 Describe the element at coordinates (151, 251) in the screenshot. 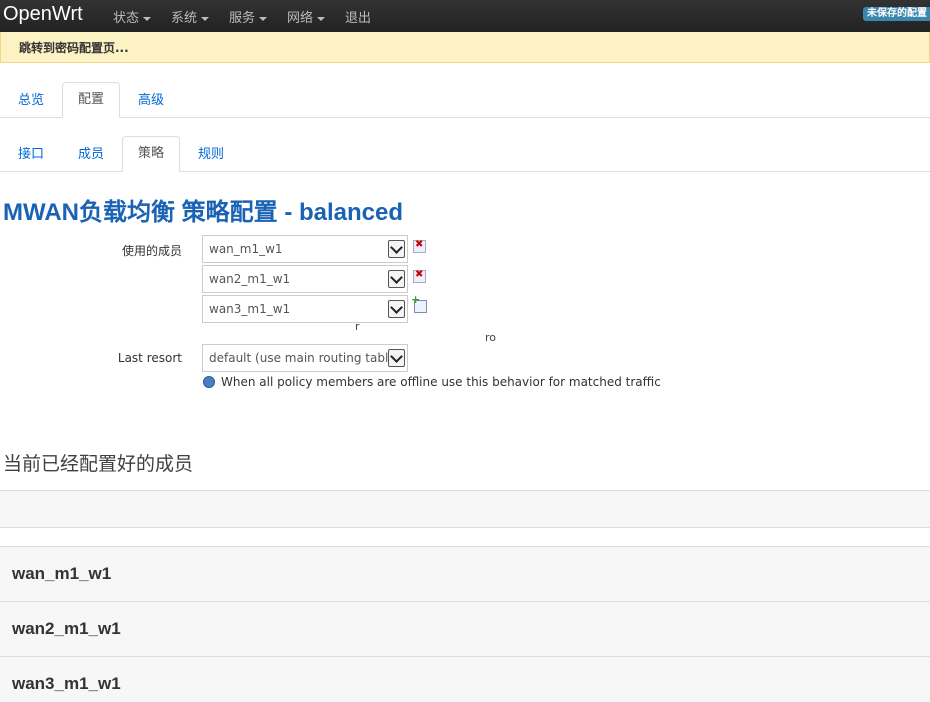

I see `members-label: 使用的成员` at that location.